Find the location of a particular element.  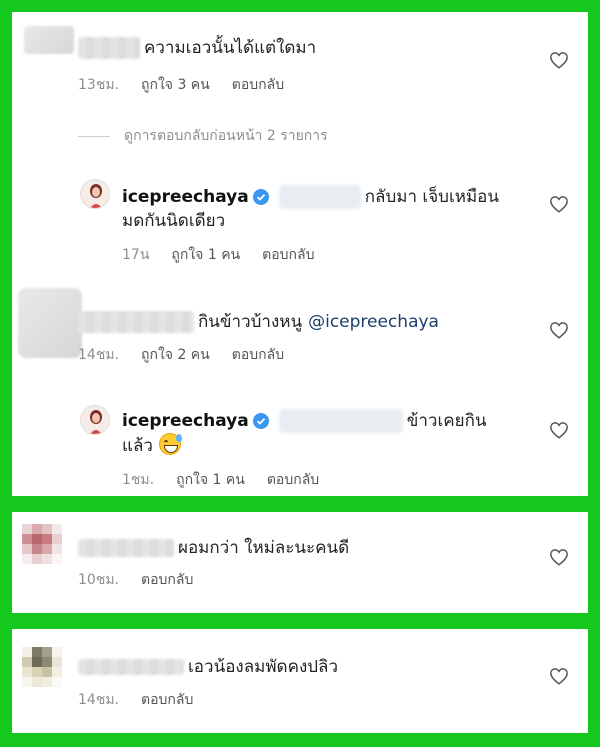

likes-count: ถูกใจ 3 คน is located at coordinates (175, 85).